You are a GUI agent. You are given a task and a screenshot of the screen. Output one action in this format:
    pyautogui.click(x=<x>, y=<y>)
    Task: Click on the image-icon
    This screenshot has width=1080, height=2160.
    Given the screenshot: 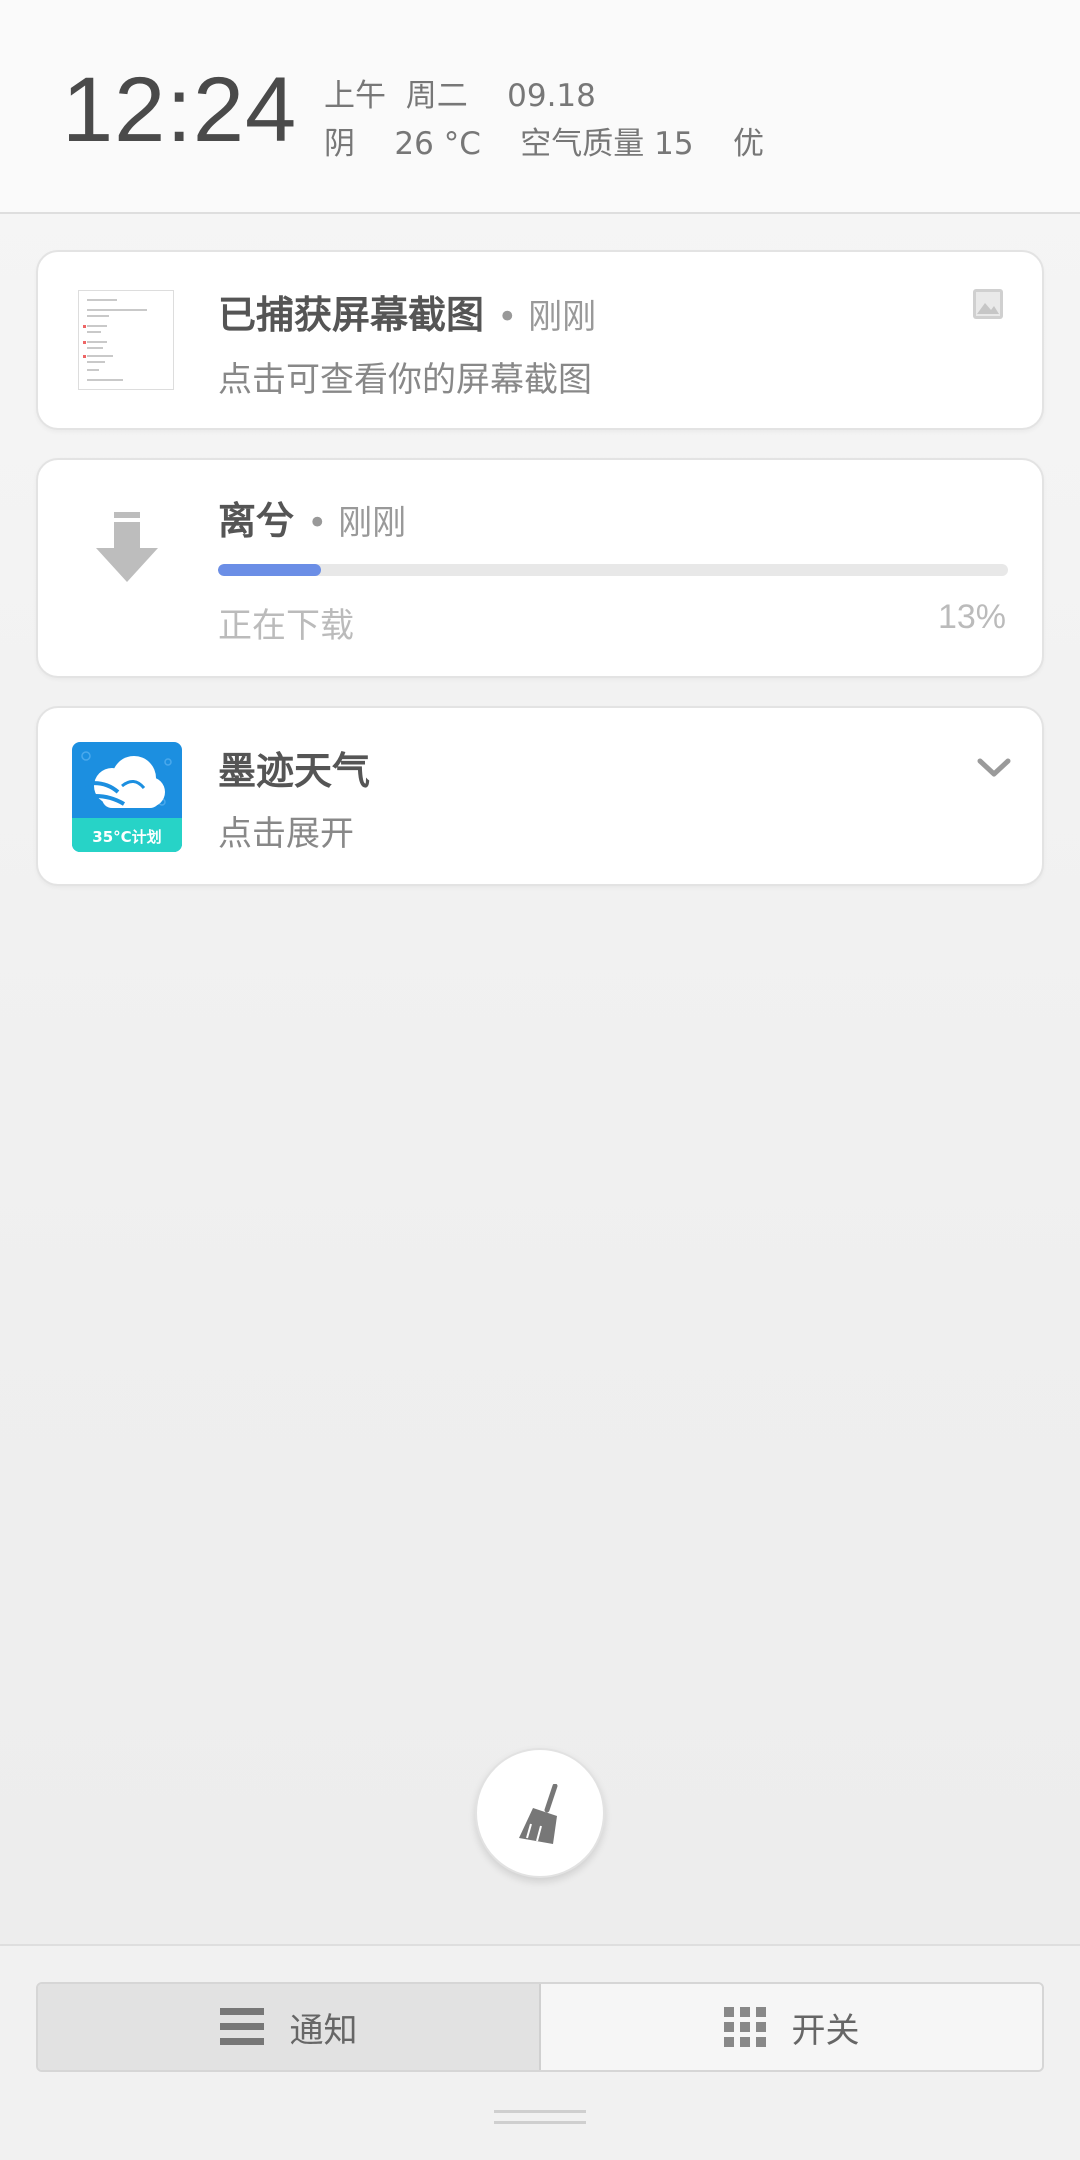 What is the action you would take?
    pyautogui.click(x=988, y=304)
    